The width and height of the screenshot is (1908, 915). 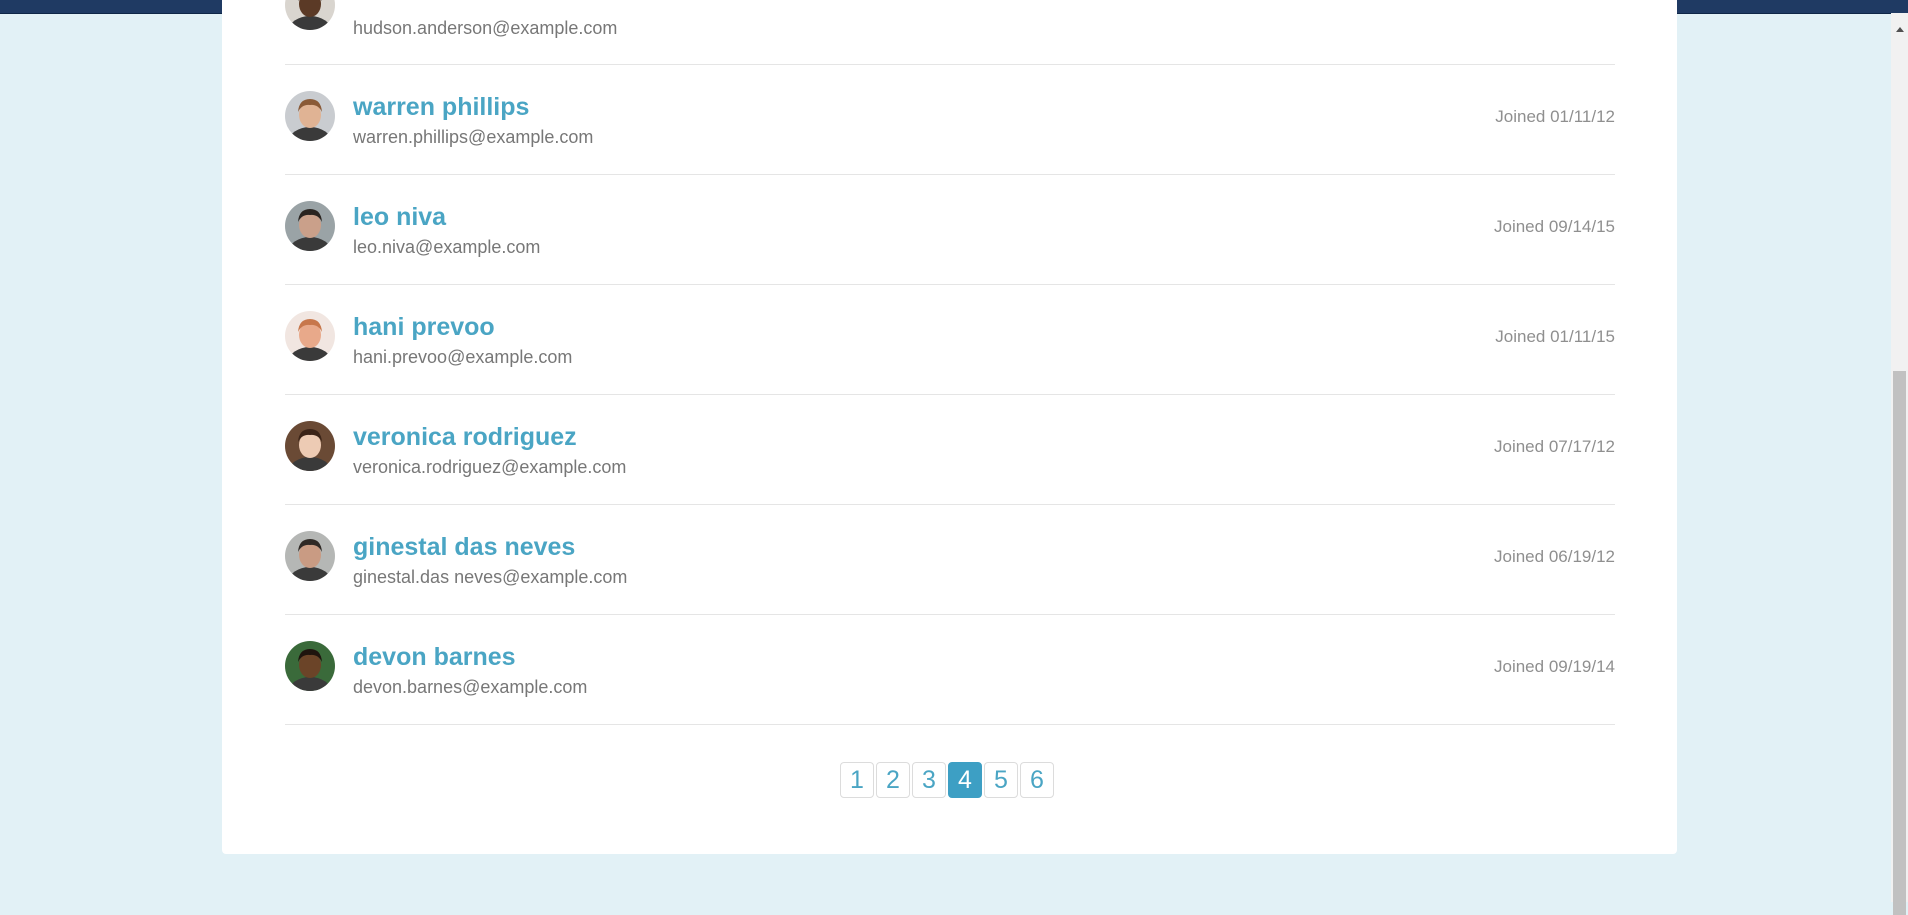 What do you see at coordinates (463, 357) in the screenshot?
I see `user-email: hani.prevoo@example.com` at bounding box center [463, 357].